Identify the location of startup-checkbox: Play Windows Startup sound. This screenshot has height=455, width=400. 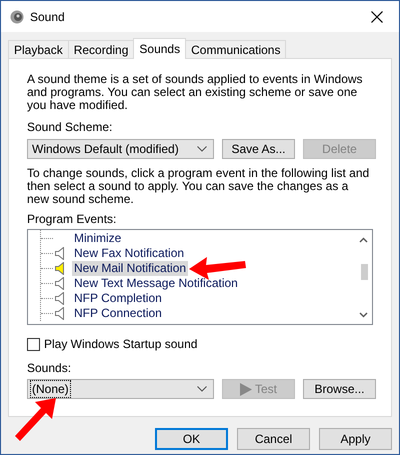
(209, 344).